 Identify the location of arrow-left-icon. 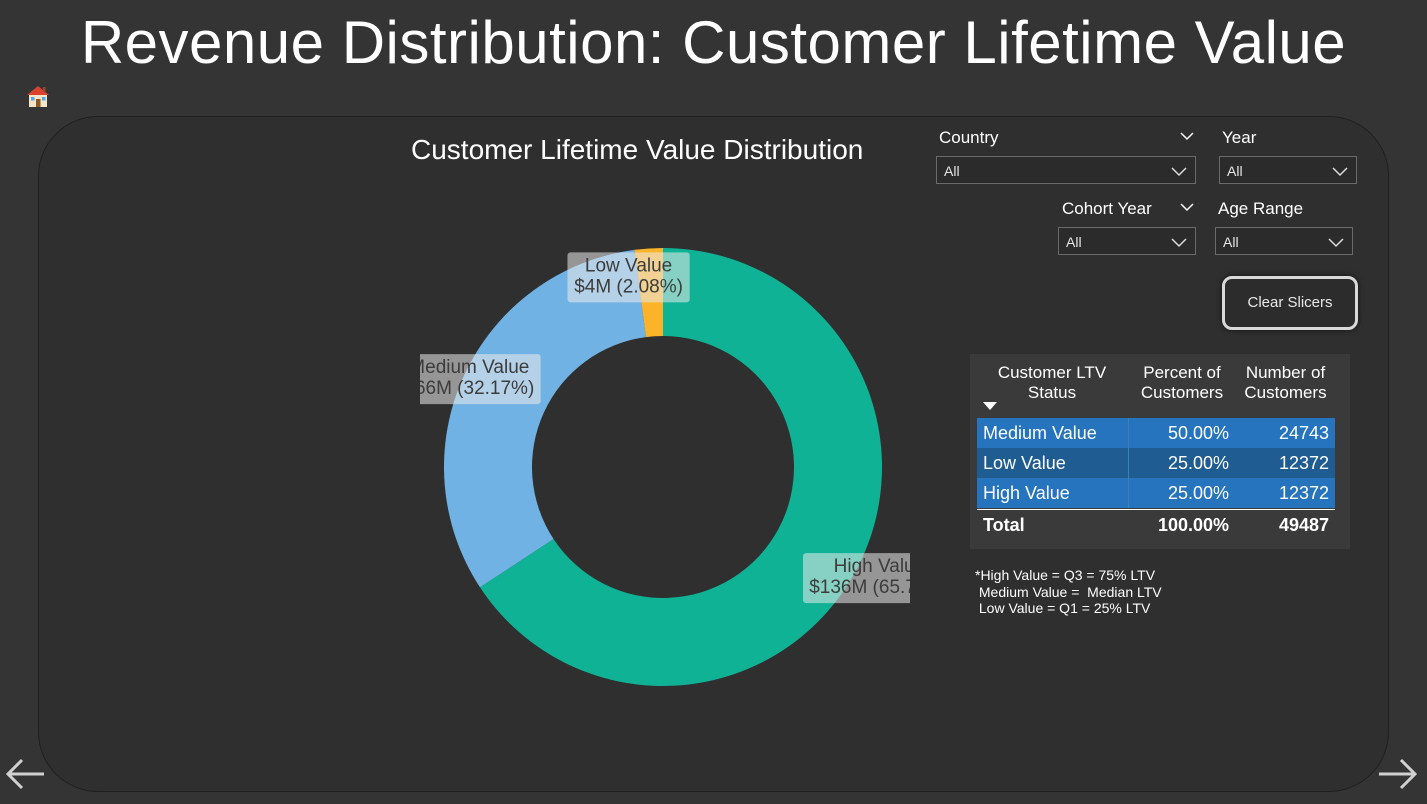
(26, 774).